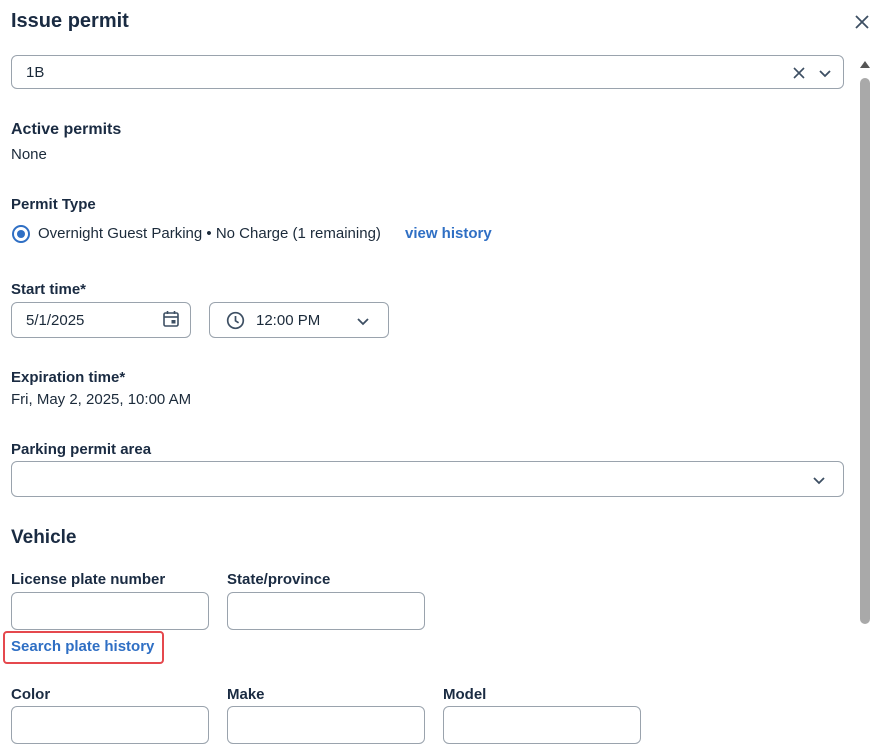  What do you see at coordinates (465, 694) in the screenshot?
I see `model-label: Model` at bounding box center [465, 694].